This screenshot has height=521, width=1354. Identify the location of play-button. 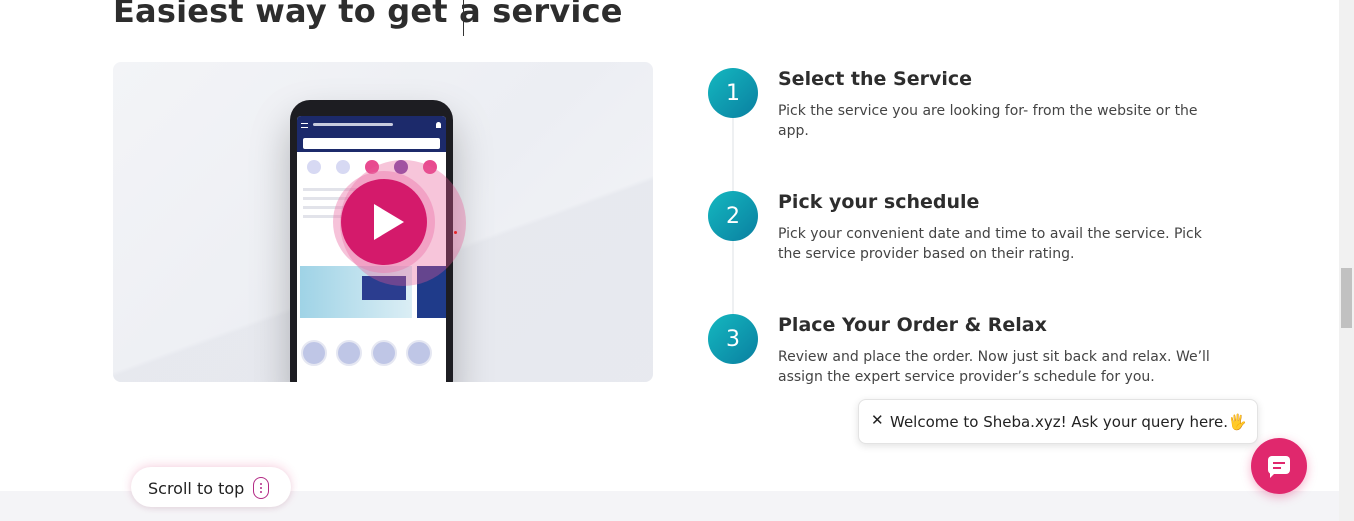
(384, 222).